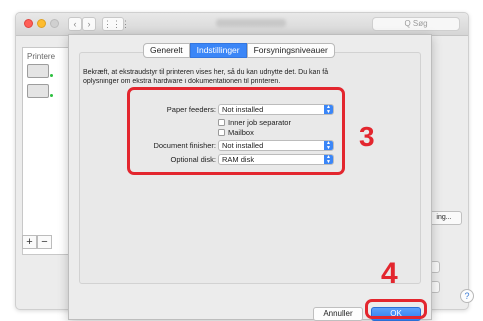 This screenshot has width=483, height=321. I want to click on minimize-window-button, so click(41, 23).